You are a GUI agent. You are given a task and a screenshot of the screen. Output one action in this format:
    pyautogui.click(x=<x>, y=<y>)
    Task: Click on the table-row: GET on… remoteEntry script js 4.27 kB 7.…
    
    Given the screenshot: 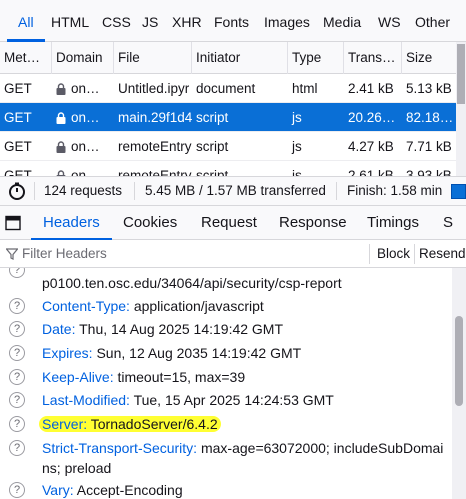 What is the action you would take?
    pyautogui.click(x=228, y=146)
    